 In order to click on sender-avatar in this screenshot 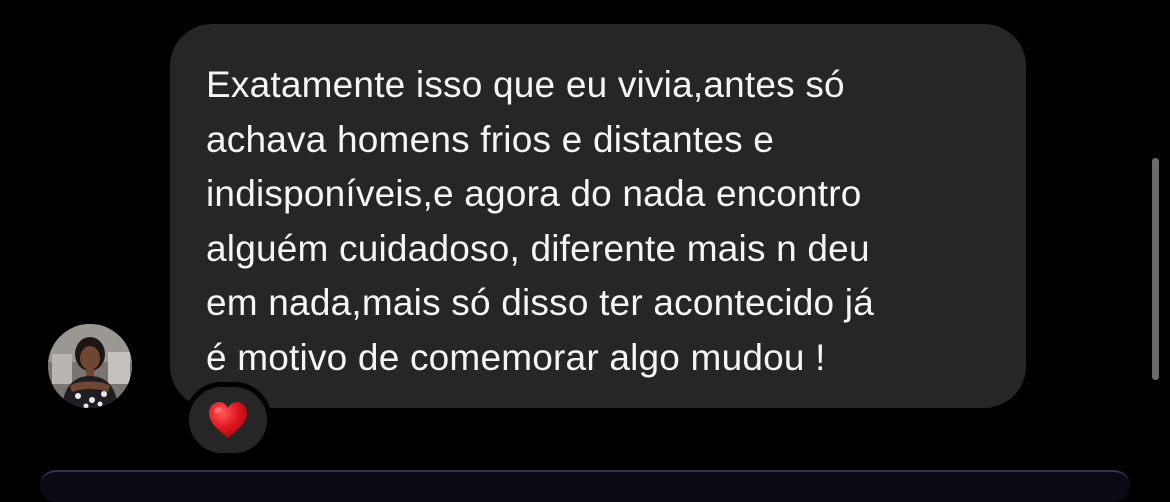, I will do `click(90, 366)`.